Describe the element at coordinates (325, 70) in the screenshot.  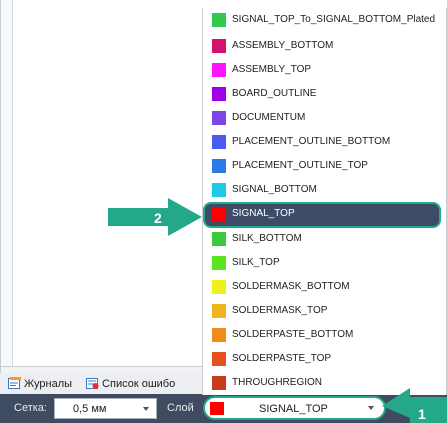
I see `layer-item: ASSEMBLY_TOP` at that location.